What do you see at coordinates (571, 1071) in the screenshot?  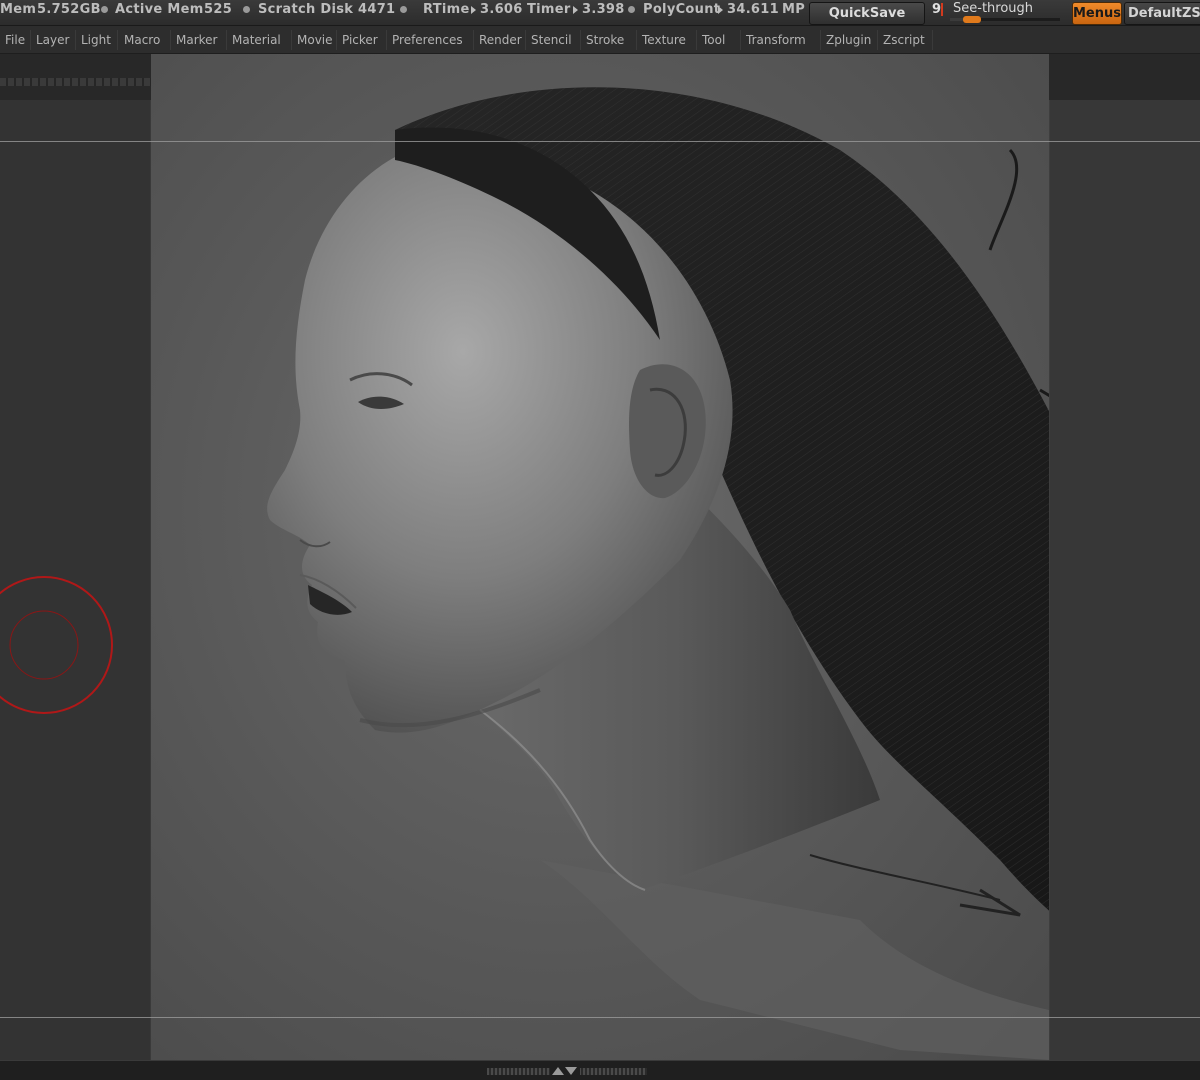 I see `arrow-down-icon` at bounding box center [571, 1071].